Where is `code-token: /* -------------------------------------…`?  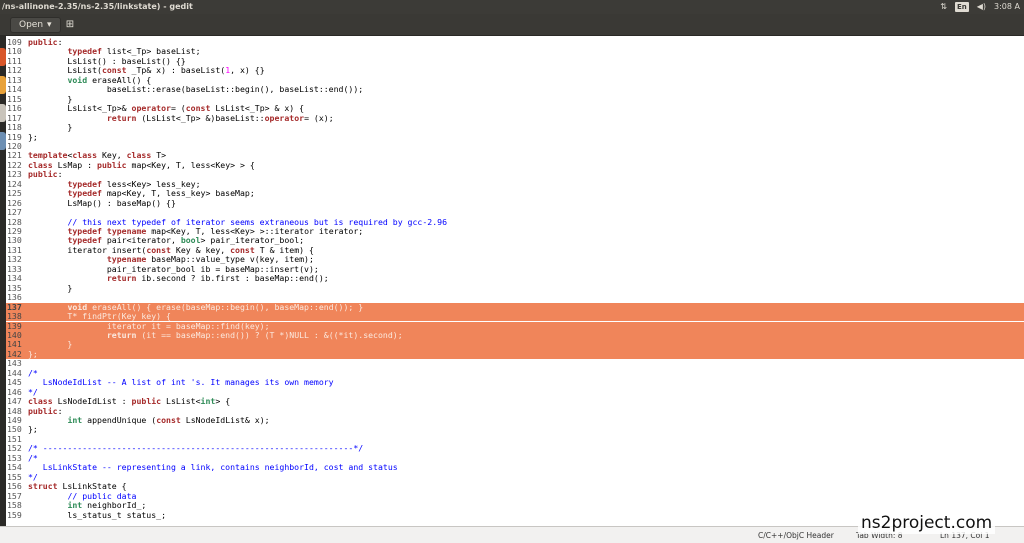
code-token: /* -------------------------------------… is located at coordinates (196, 448).